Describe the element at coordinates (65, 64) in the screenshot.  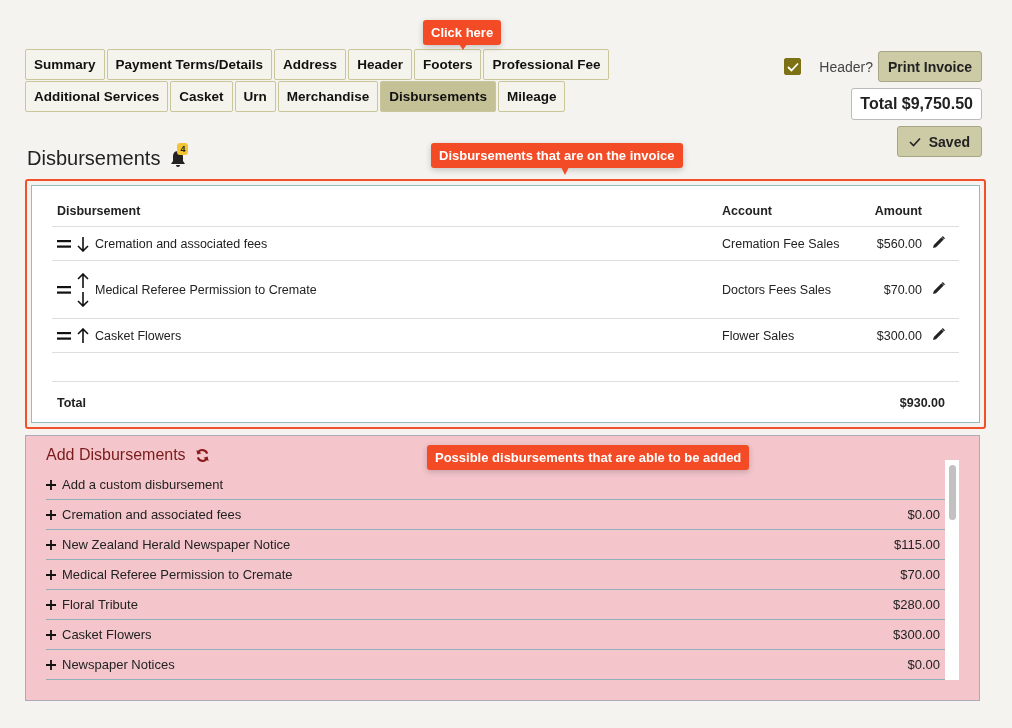
I see `tab: Summary` at that location.